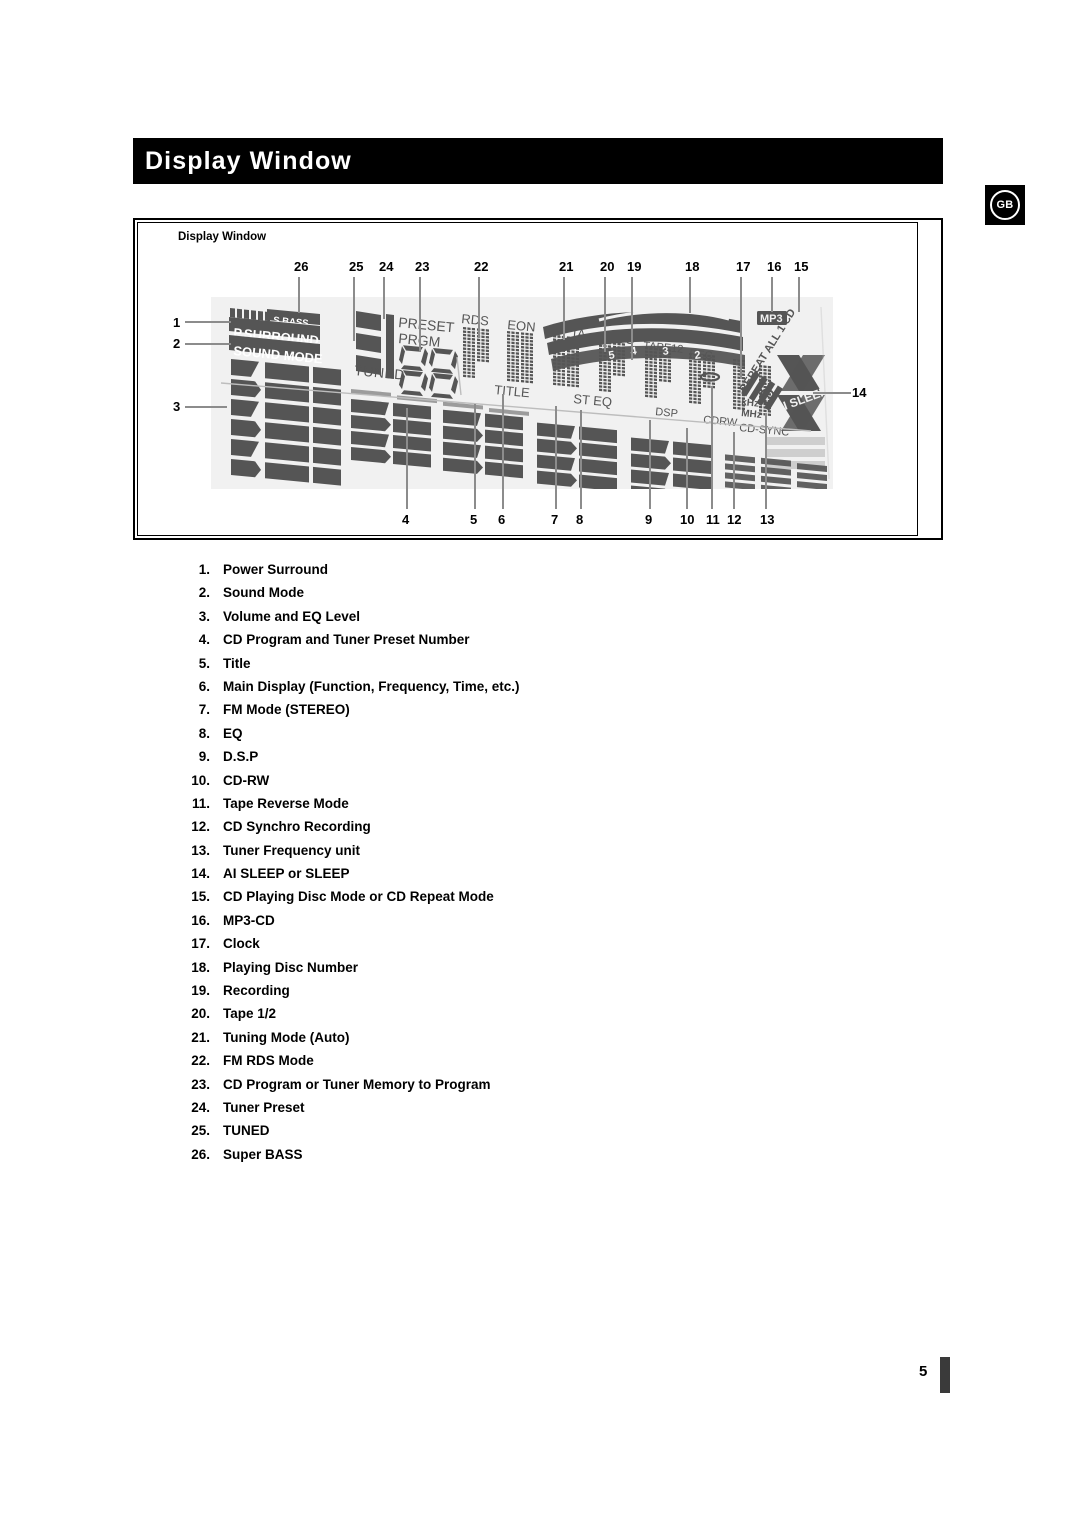  Describe the element at coordinates (450, 1158) in the screenshot. I see `legend-item: 26. Super BASS` at that location.